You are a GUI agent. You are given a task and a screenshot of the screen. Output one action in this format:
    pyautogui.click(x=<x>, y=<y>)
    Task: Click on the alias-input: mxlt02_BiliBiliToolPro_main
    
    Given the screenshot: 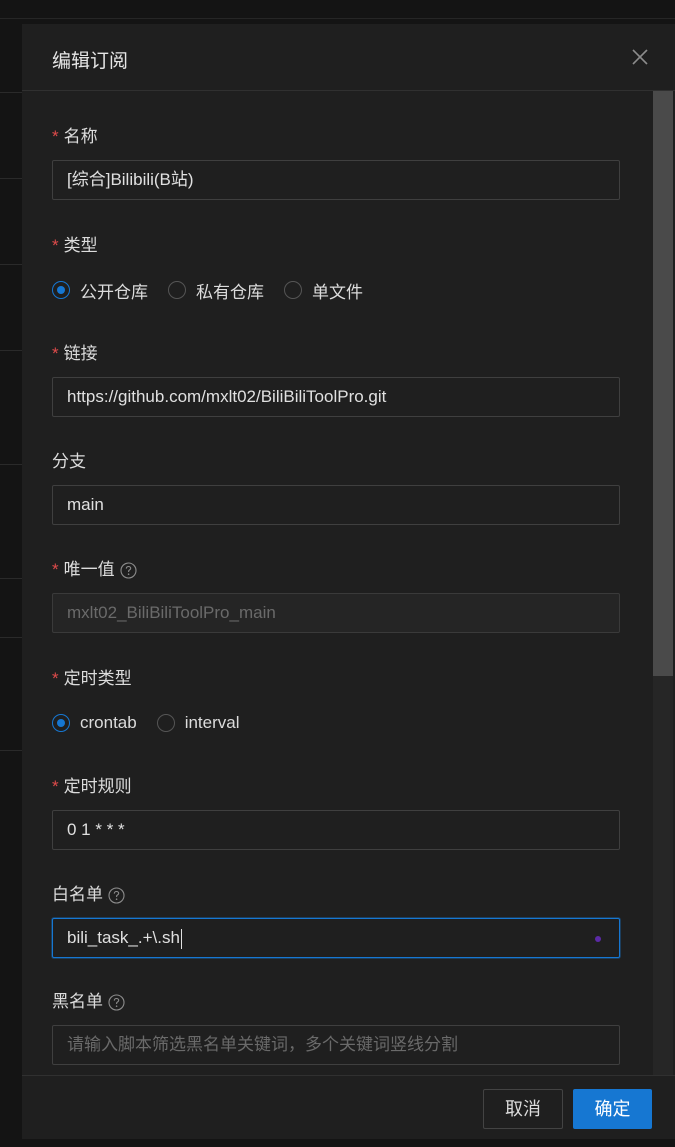 What is the action you would take?
    pyautogui.click(x=336, y=613)
    